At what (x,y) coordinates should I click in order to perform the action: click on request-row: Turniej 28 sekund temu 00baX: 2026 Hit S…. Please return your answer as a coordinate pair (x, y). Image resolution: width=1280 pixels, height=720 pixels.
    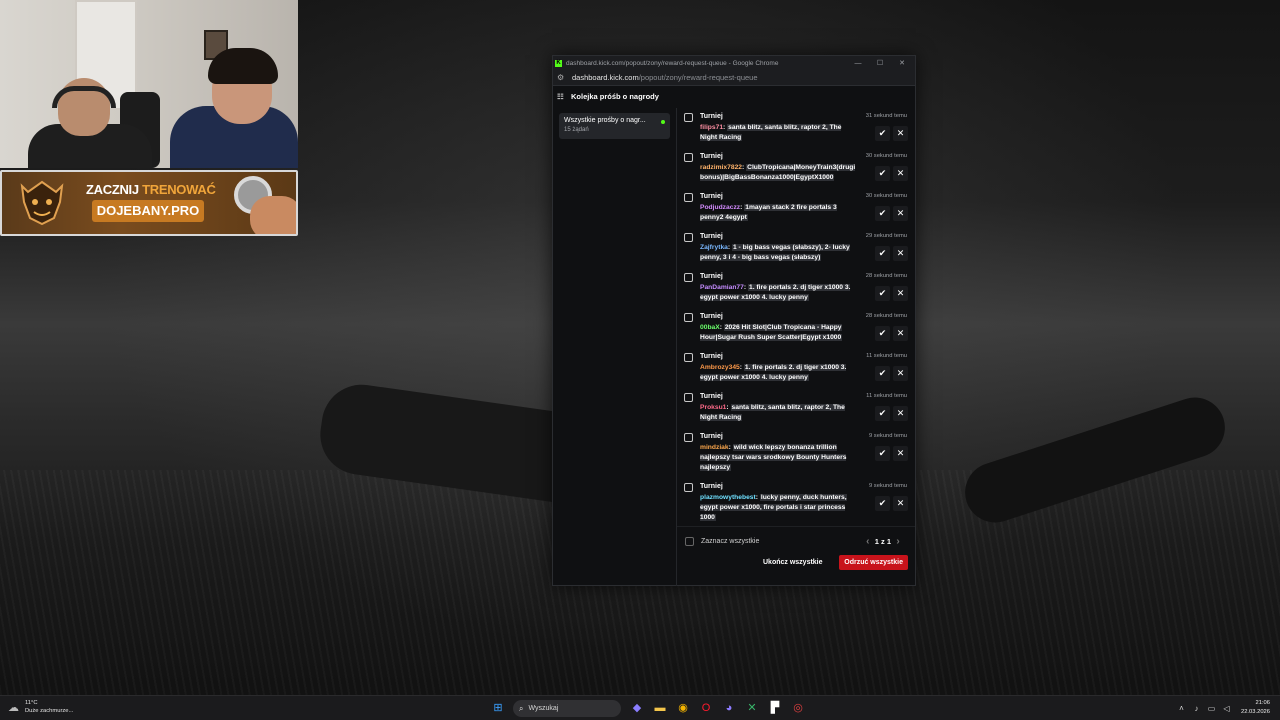
    Looking at the image, I should click on (797, 331).